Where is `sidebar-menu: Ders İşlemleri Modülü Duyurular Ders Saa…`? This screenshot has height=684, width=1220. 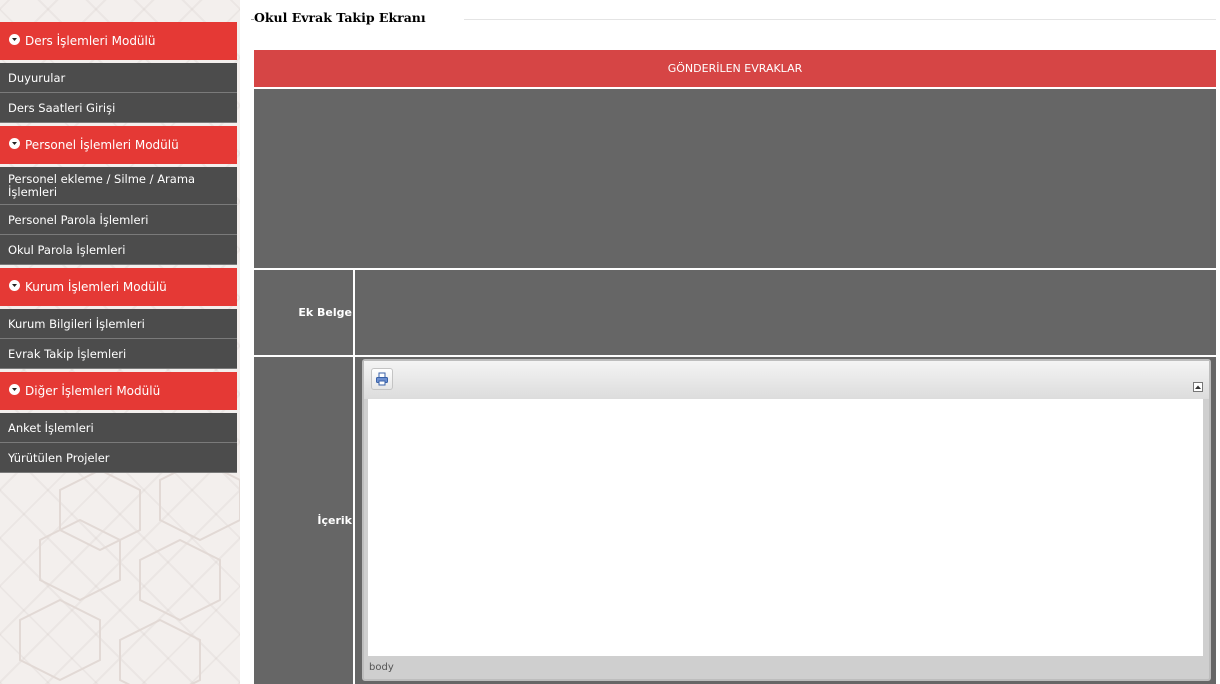 sidebar-menu: Ders İşlemleri Modülü Duyurular Ders Saa… is located at coordinates (118, 247).